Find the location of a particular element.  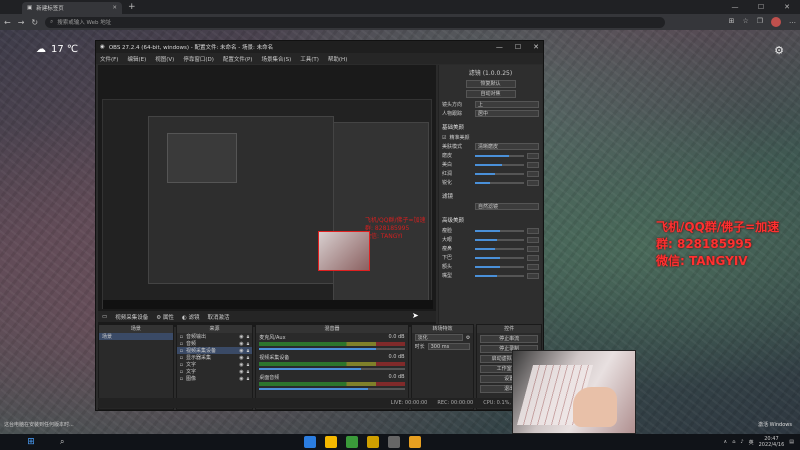

back-icon: ← is located at coordinates (7, 22).